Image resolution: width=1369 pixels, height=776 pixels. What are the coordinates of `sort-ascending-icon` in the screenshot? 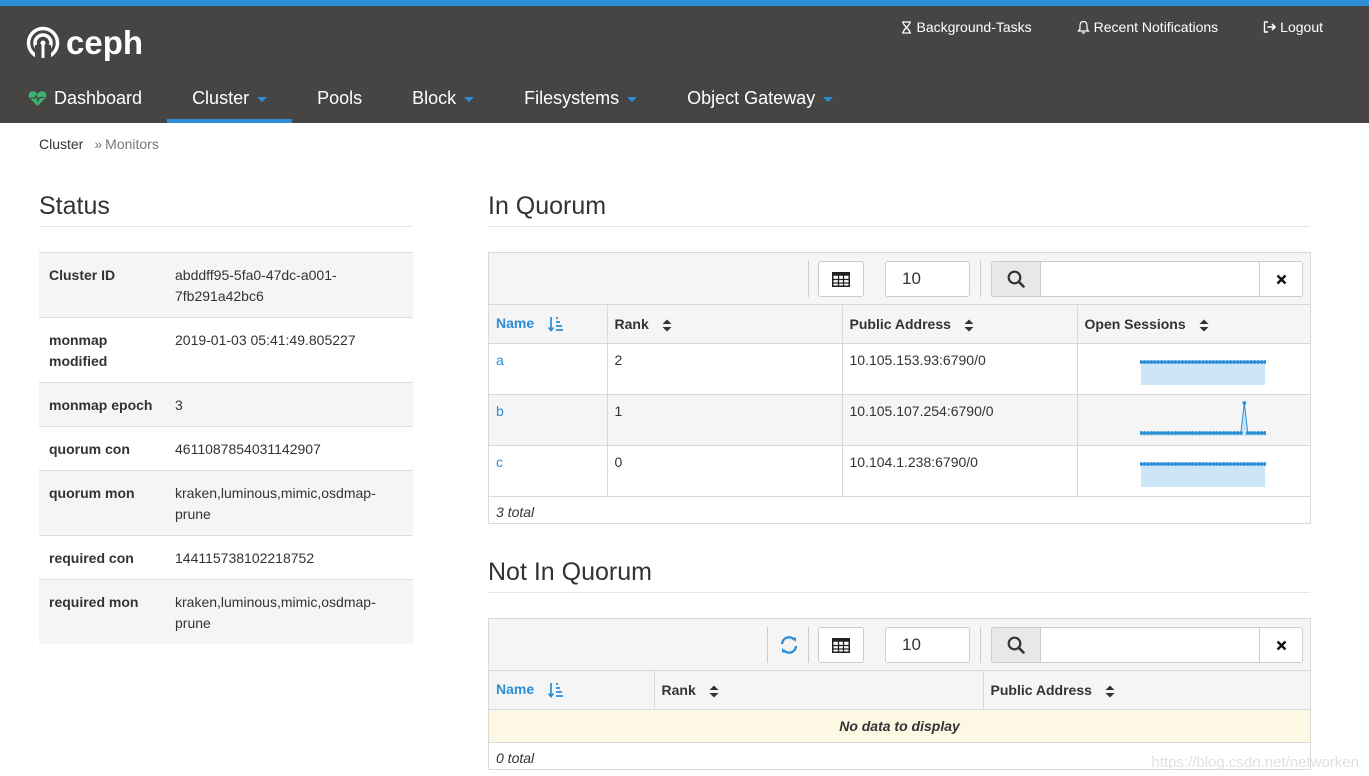 It's located at (556, 325).